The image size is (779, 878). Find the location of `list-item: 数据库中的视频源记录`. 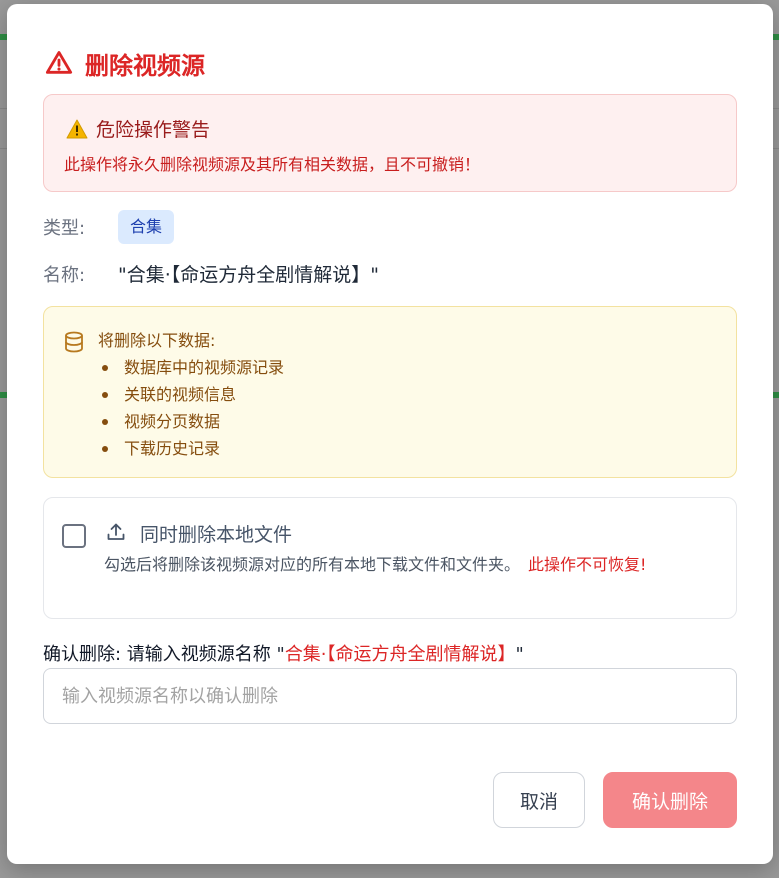

list-item: 数据库中的视频源记录 is located at coordinates (192, 367).